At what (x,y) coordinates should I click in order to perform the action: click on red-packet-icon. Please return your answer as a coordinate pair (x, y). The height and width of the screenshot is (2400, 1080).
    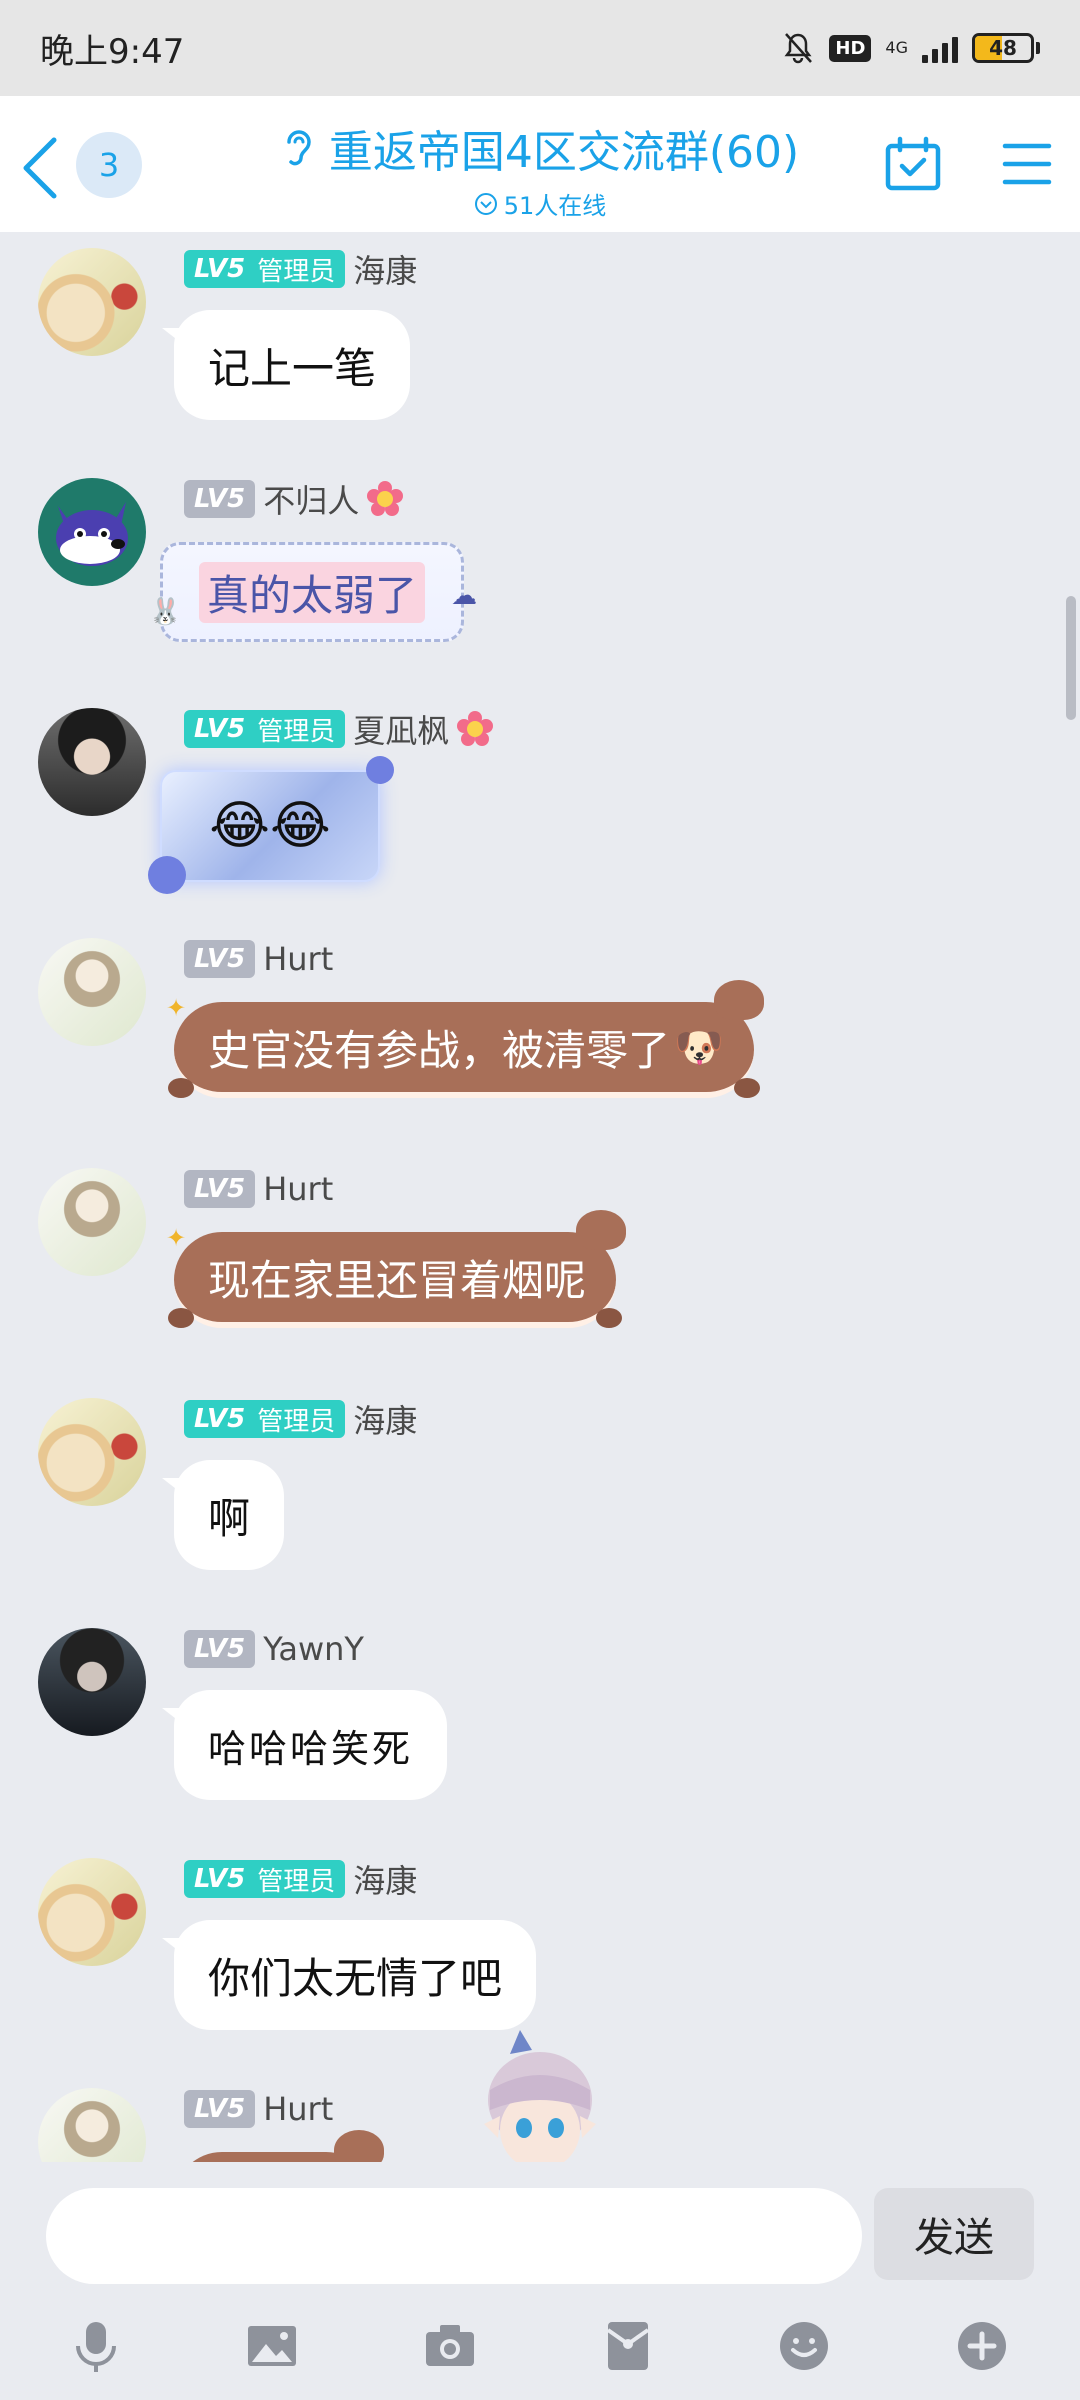
    Looking at the image, I should click on (628, 2346).